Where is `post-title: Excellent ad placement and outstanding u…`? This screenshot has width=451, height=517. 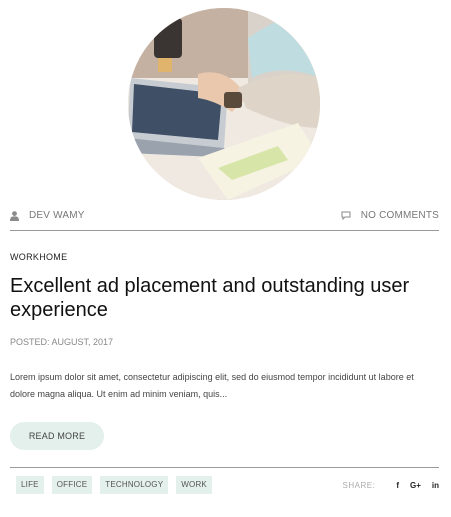
post-title: Excellent ad placement and outstanding u… is located at coordinates (225, 298).